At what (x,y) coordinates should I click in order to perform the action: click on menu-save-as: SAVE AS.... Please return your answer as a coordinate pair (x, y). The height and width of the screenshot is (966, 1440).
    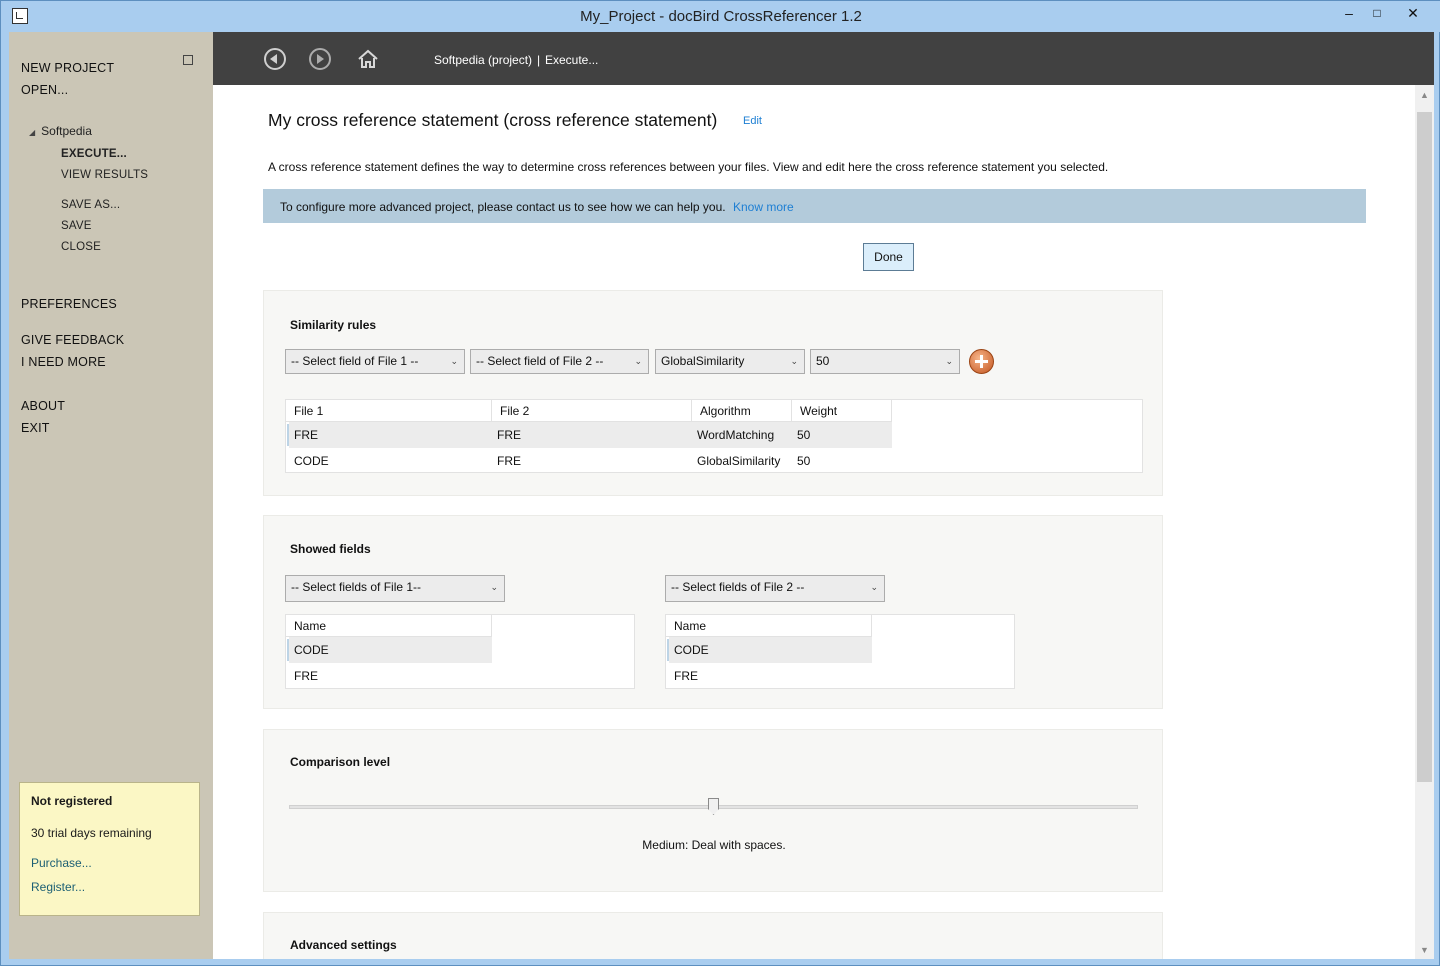
    Looking at the image, I should click on (90, 205).